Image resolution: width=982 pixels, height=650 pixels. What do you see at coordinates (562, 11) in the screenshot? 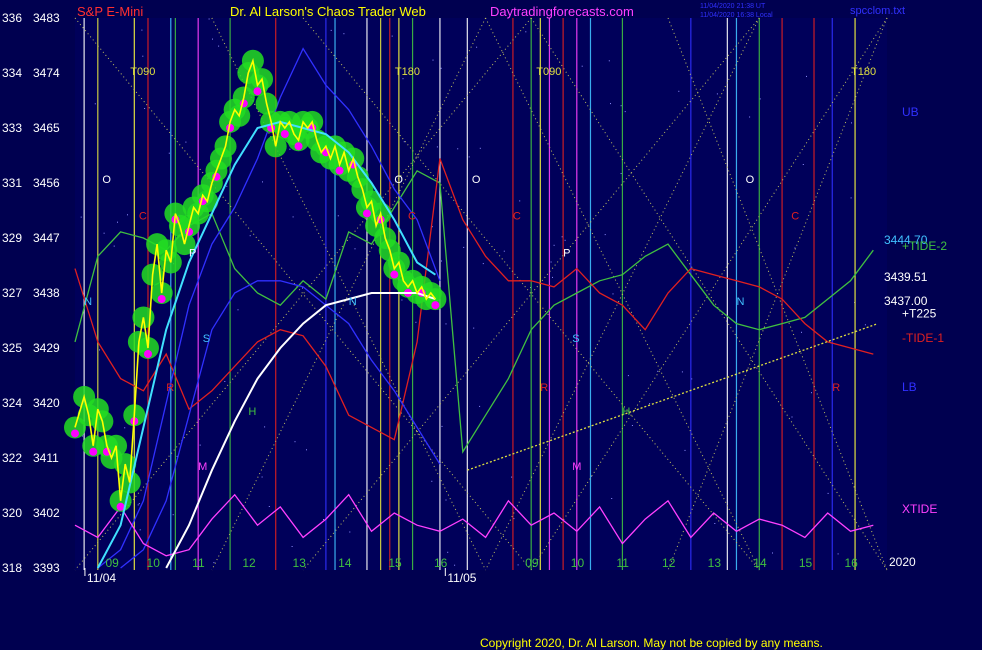
I see `site-link: Daytradingforecasts.com` at bounding box center [562, 11].